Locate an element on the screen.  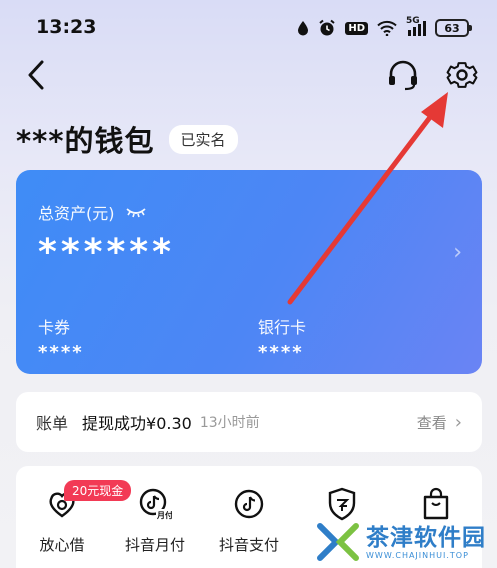
total-assets-label-row: 总资产(元) is located at coordinates (92, 212).